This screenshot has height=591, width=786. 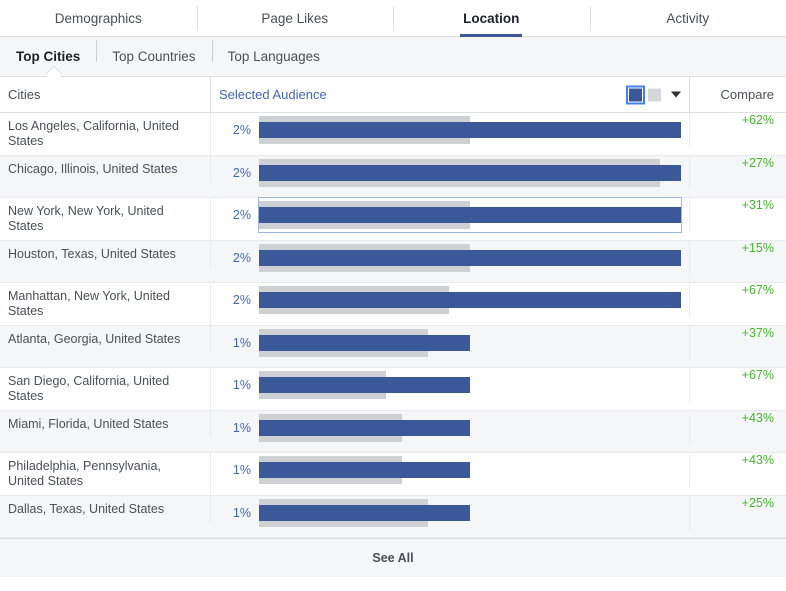 I want to click on table-row: New York, New York, United States 2% +31%, so click(x=393, y=219).